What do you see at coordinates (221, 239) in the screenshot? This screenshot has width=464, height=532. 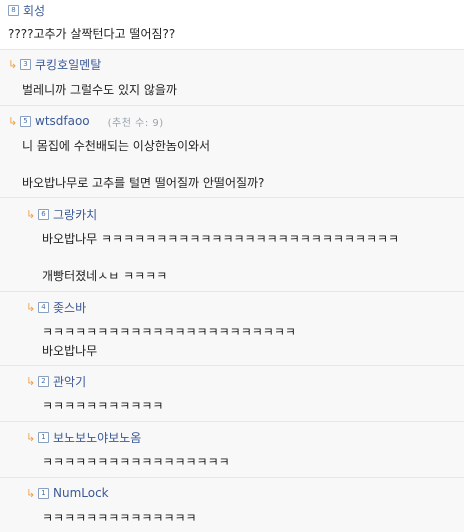 I see `comment-text: 바오밥나무 ㅋㅋㅋㅋㅋㅋㅋㅋㅋㅋㅋㅋㅋㅋㅋㅋㅋㅋㅋㅋㅋㅋㅋㅋㅋㅋㅋ` at bounding box center [221, 239].